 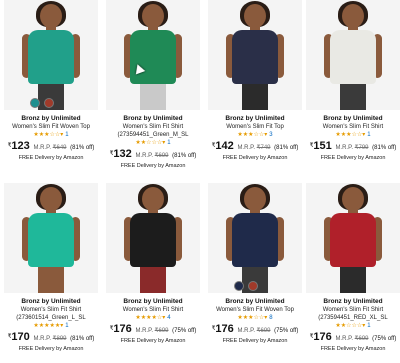 I want to click on star-rating: ★★★★☆▾ 4, so click(x=153, y=318).